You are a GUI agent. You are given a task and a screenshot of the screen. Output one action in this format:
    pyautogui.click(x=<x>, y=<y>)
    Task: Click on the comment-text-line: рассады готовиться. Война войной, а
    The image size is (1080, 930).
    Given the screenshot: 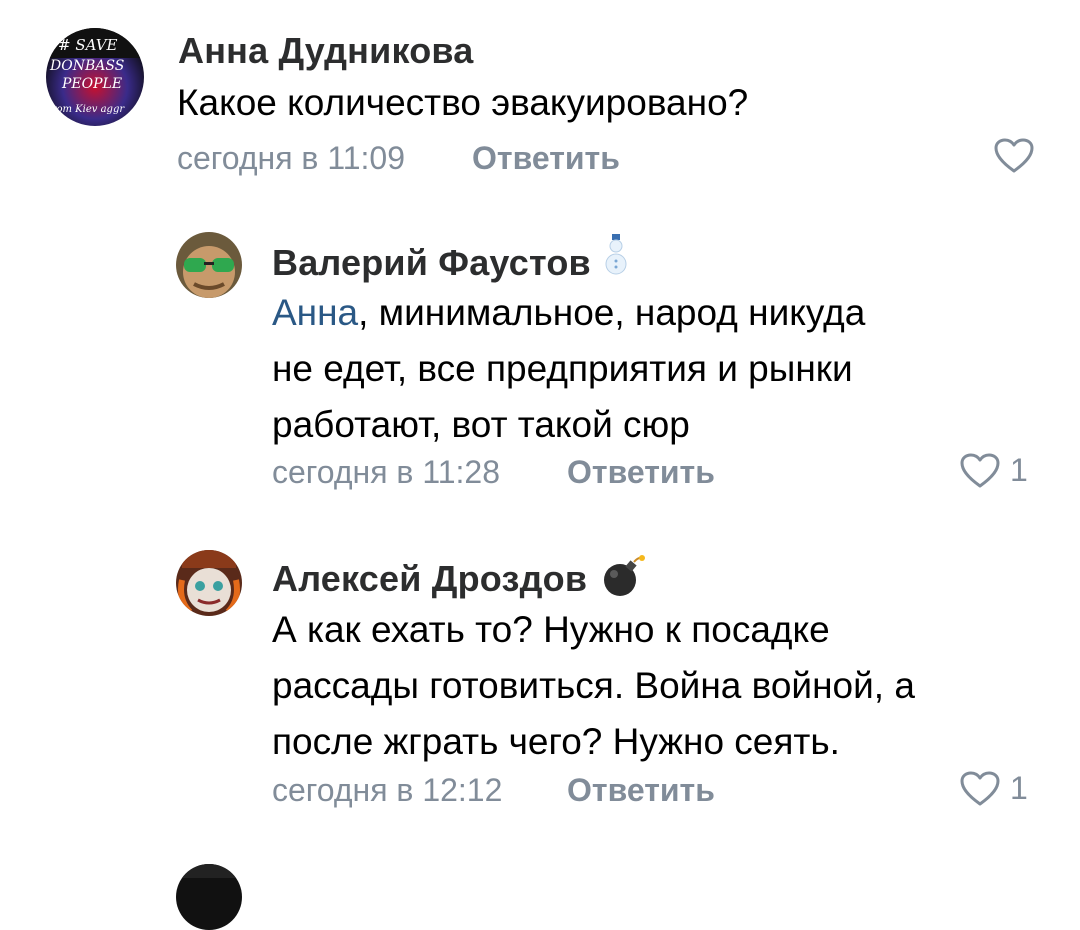 What is the action you would take?
    pyautogui.click(x=593, y=685)
    